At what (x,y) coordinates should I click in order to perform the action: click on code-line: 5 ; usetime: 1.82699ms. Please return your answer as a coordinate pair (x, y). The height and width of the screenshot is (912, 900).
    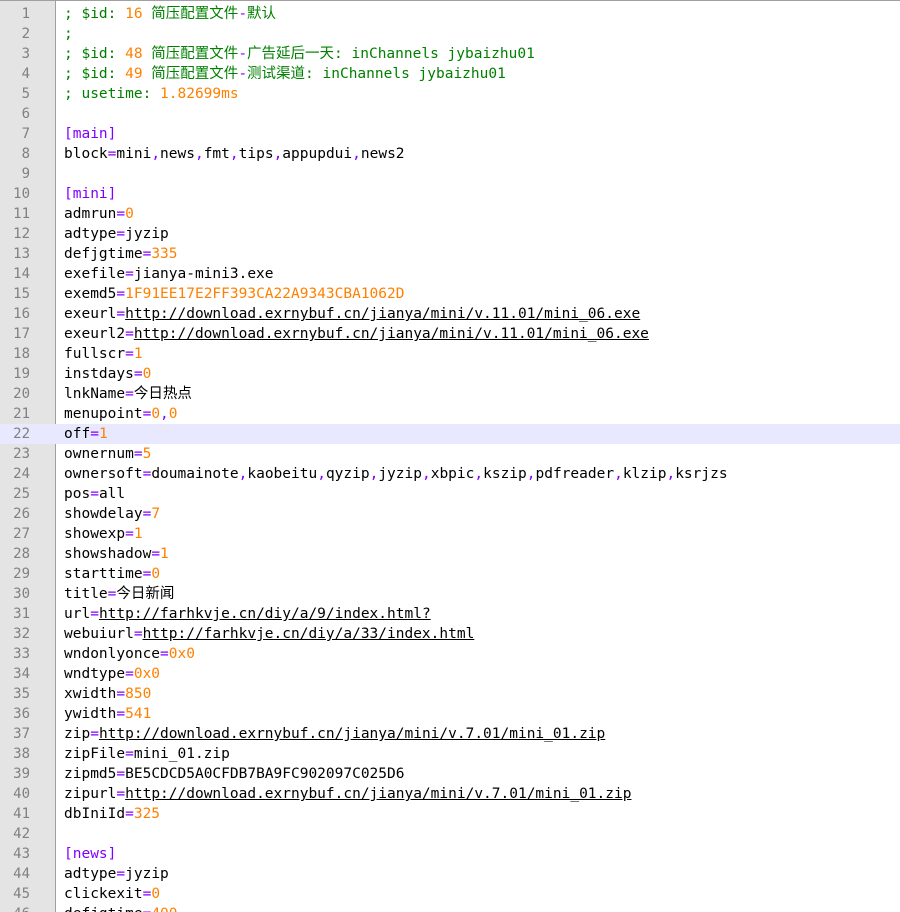
    Looking at the image, I should click on (450, 94).